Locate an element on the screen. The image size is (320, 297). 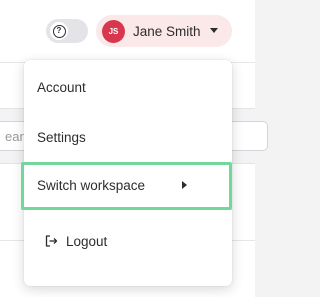
caret-down-icon is located at coordinates (214, 30).